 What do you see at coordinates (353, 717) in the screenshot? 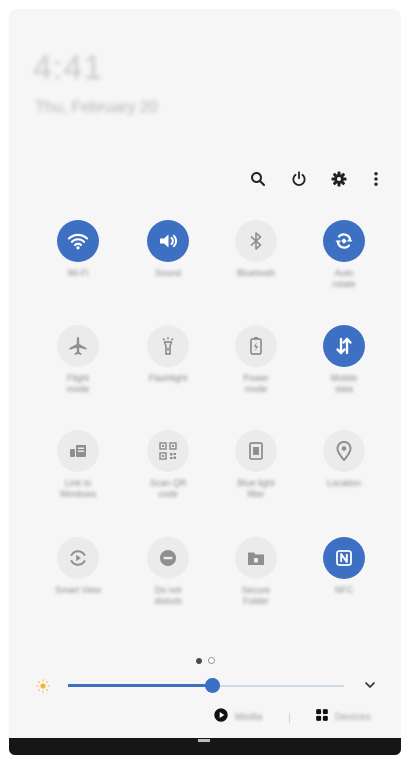
I see `devices-label: Devices` at bounding box center [353, 717].